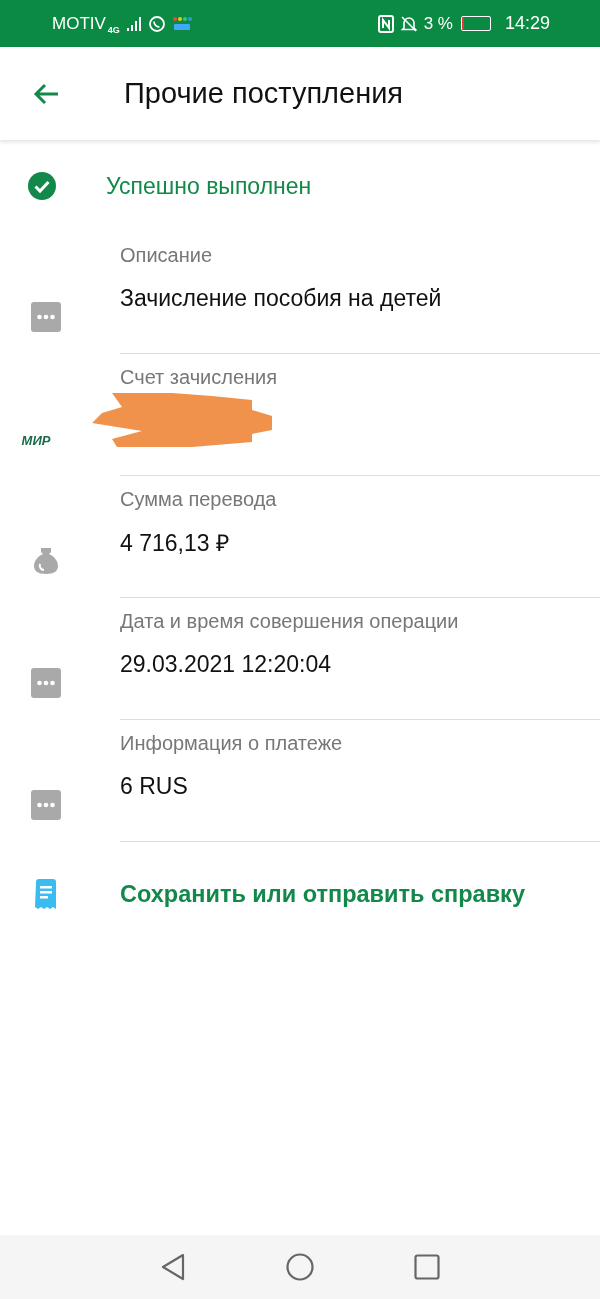  What do you see at coordinates (199, 499) in the screenshot?
I see `field-label: Сумма перевода` at bounding box center [199, 499].